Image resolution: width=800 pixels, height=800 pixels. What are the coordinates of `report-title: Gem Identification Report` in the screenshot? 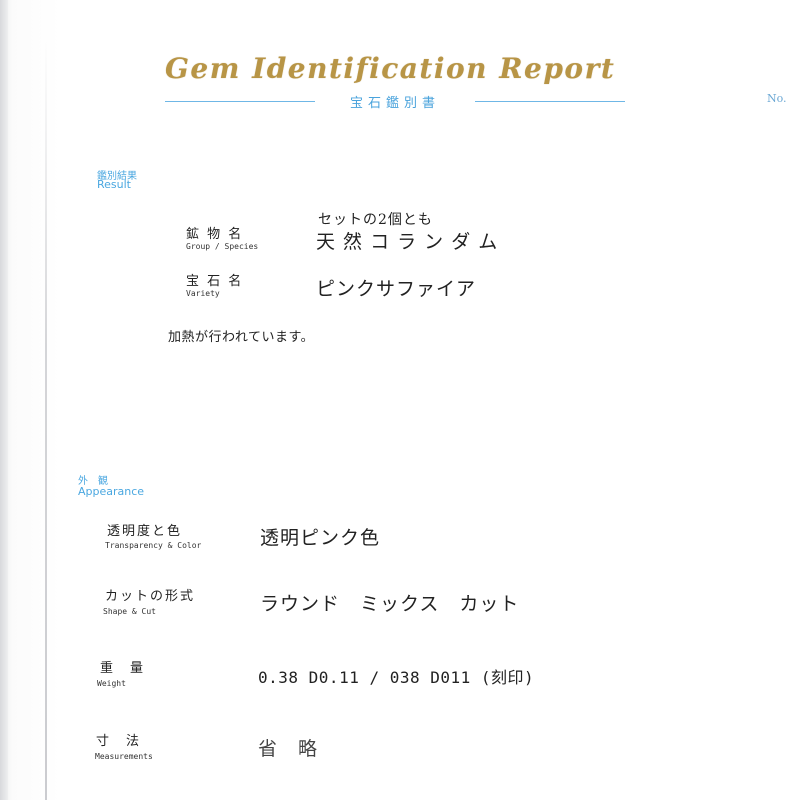 It's located at (390, 68).